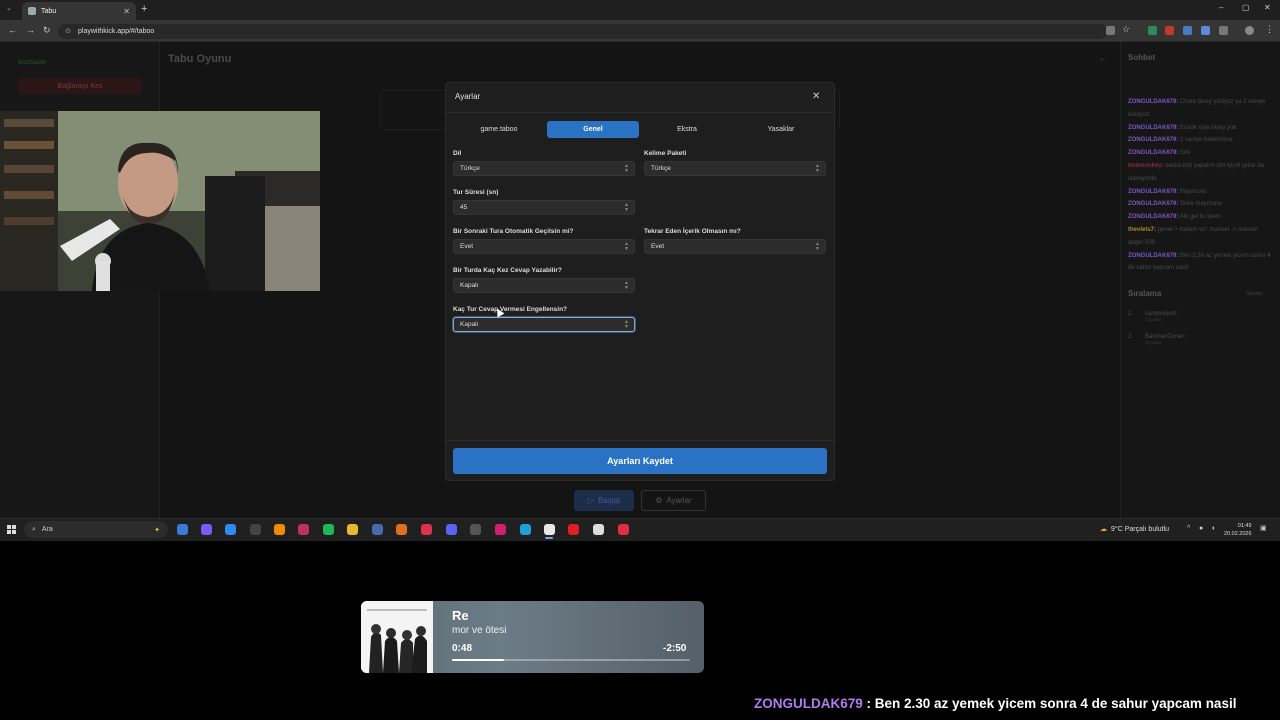 The height and width of the screenshot is (720, 1280). Describe the element at coordinates (1110, 30) in the screenshot. I see `translate-icon` at that location.